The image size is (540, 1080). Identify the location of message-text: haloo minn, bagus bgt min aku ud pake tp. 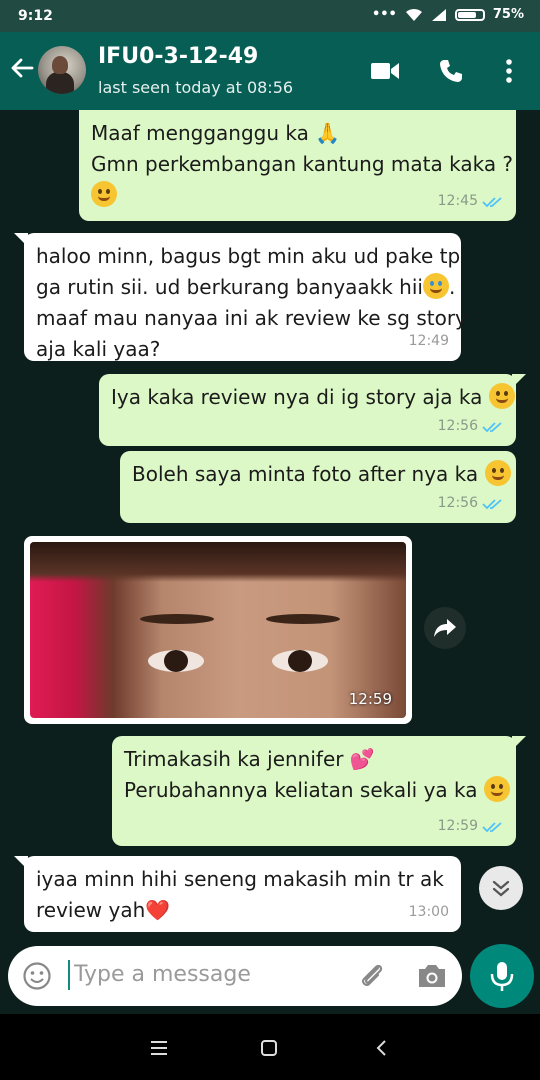
(248, 256).